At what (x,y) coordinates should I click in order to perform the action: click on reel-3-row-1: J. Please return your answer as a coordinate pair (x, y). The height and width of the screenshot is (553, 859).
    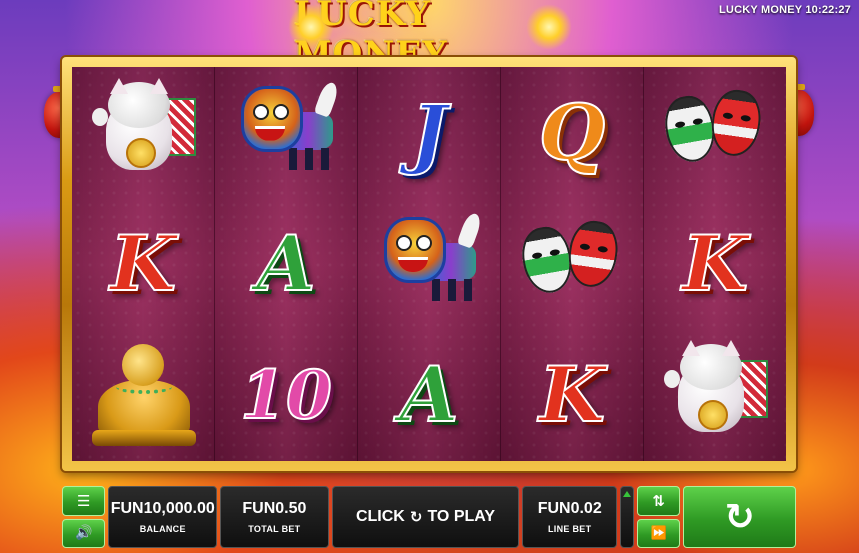
    Looking at the image, I should click on (429, 132).